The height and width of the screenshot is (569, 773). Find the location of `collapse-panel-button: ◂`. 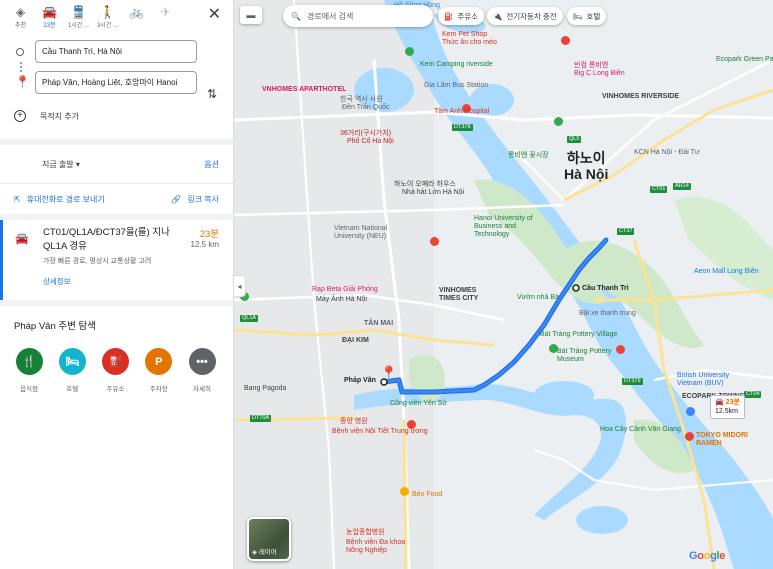

collapse-panel-button: ◂ is located at coordinates (240, 286).